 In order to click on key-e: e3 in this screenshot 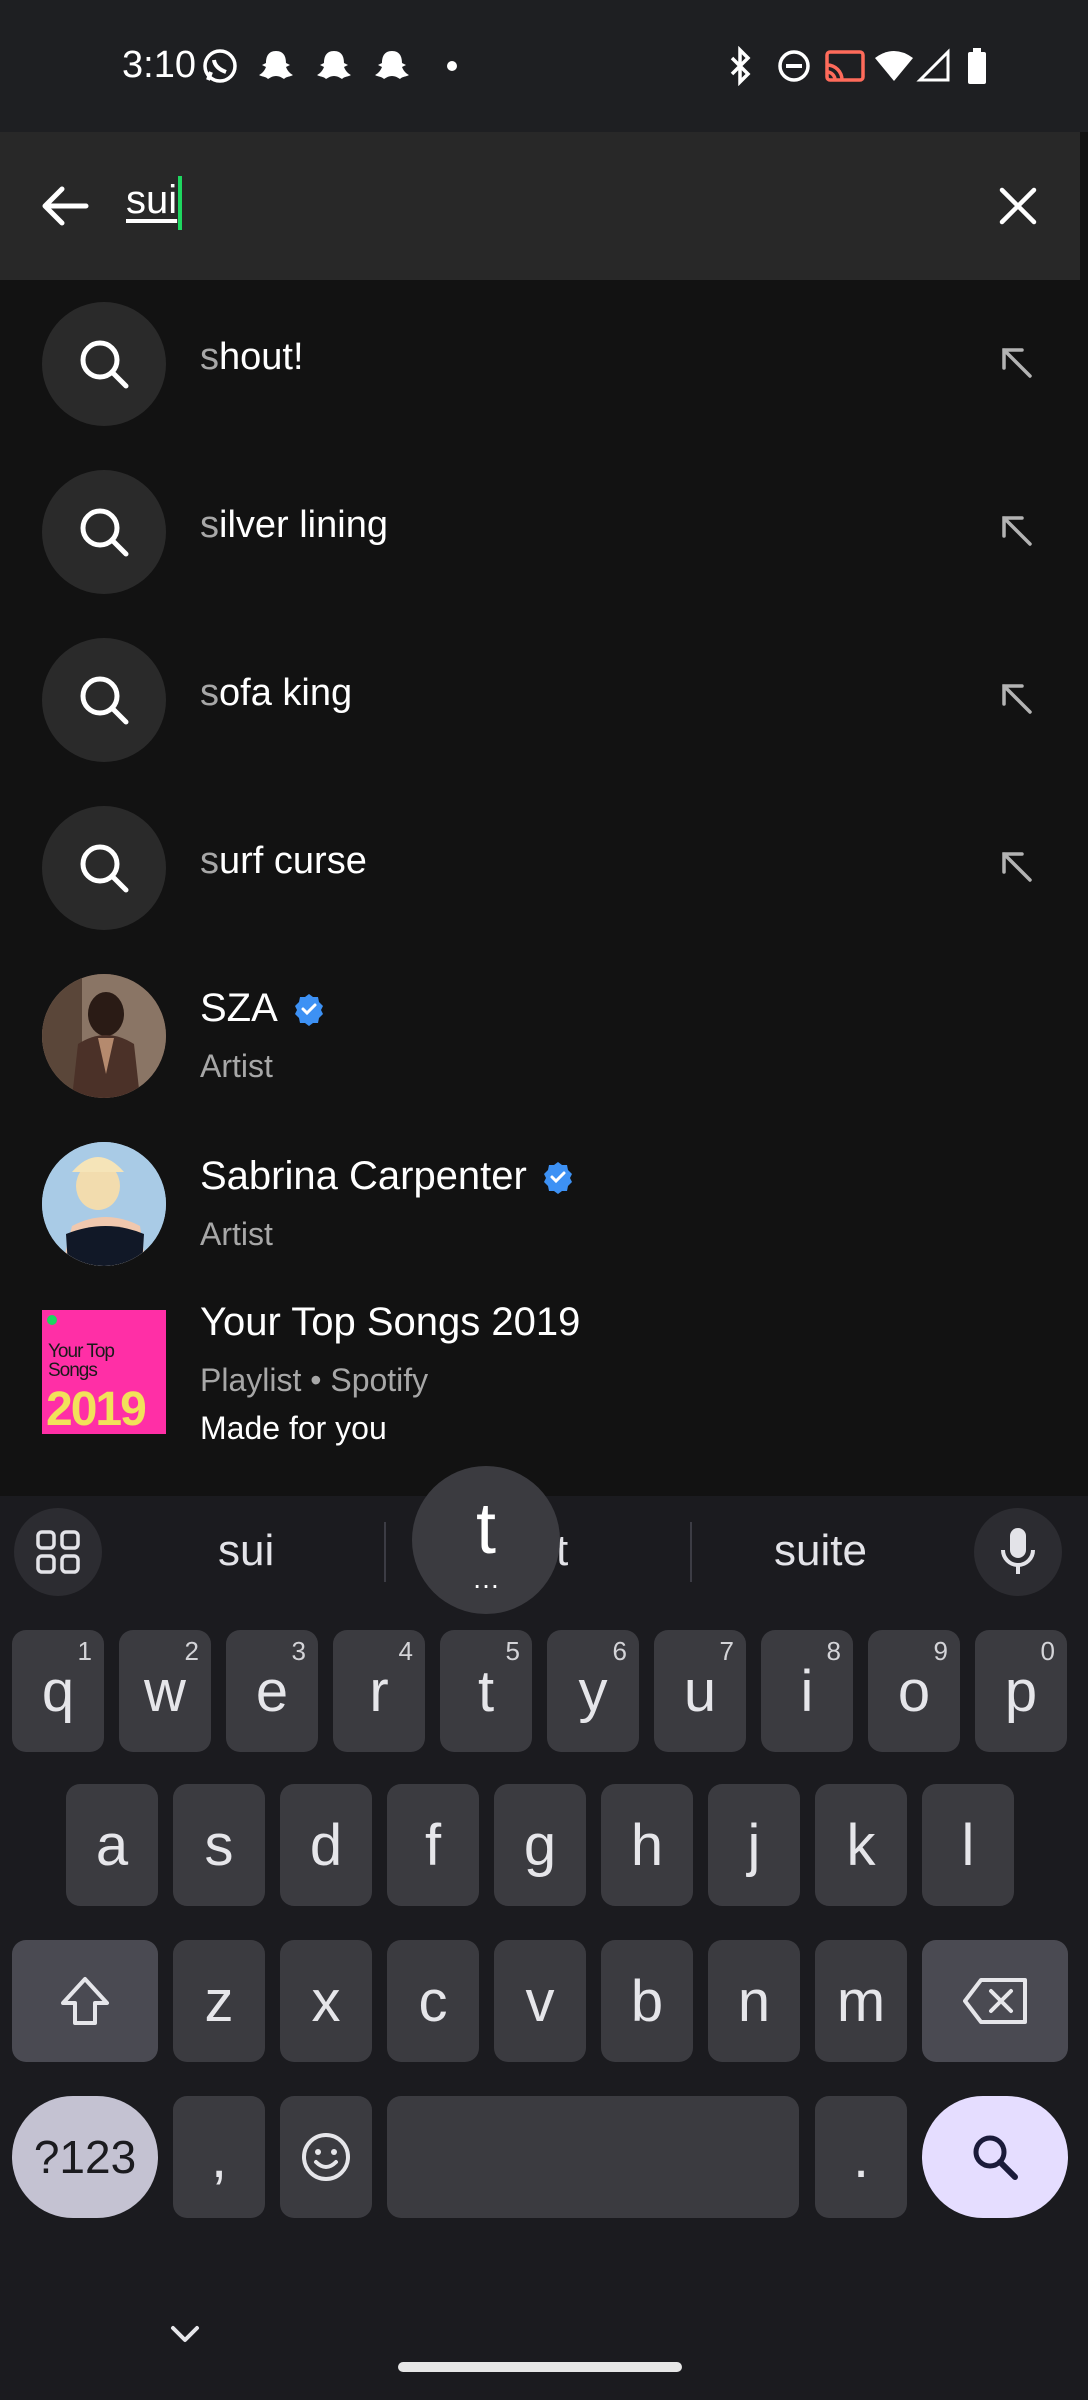, I will do `click(272, 1691)`.